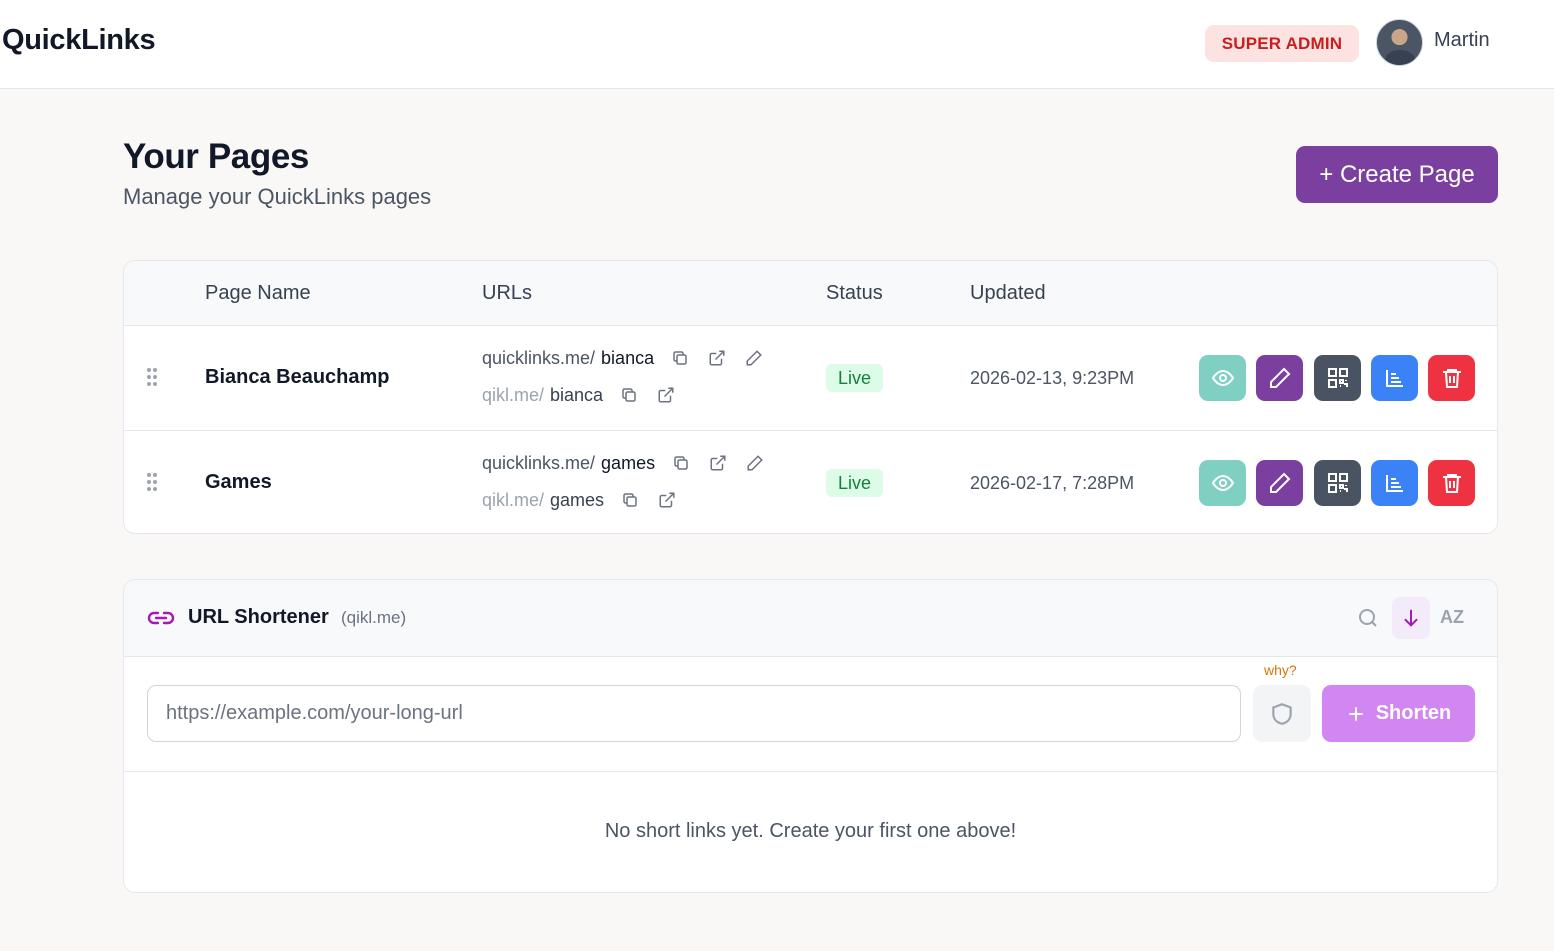  What do you see at coordinates (1399, 42) in the screenshot?
I see `user-avatar` at bounding box center [1399, 42].